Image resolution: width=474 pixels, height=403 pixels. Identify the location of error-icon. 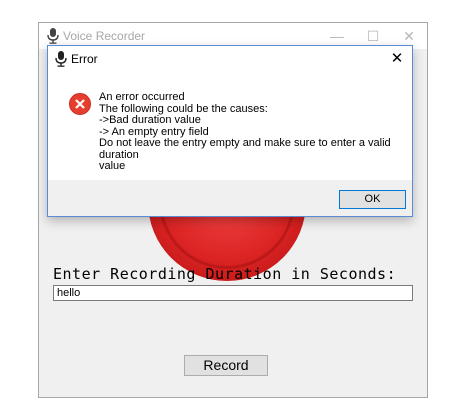
(80, 104).